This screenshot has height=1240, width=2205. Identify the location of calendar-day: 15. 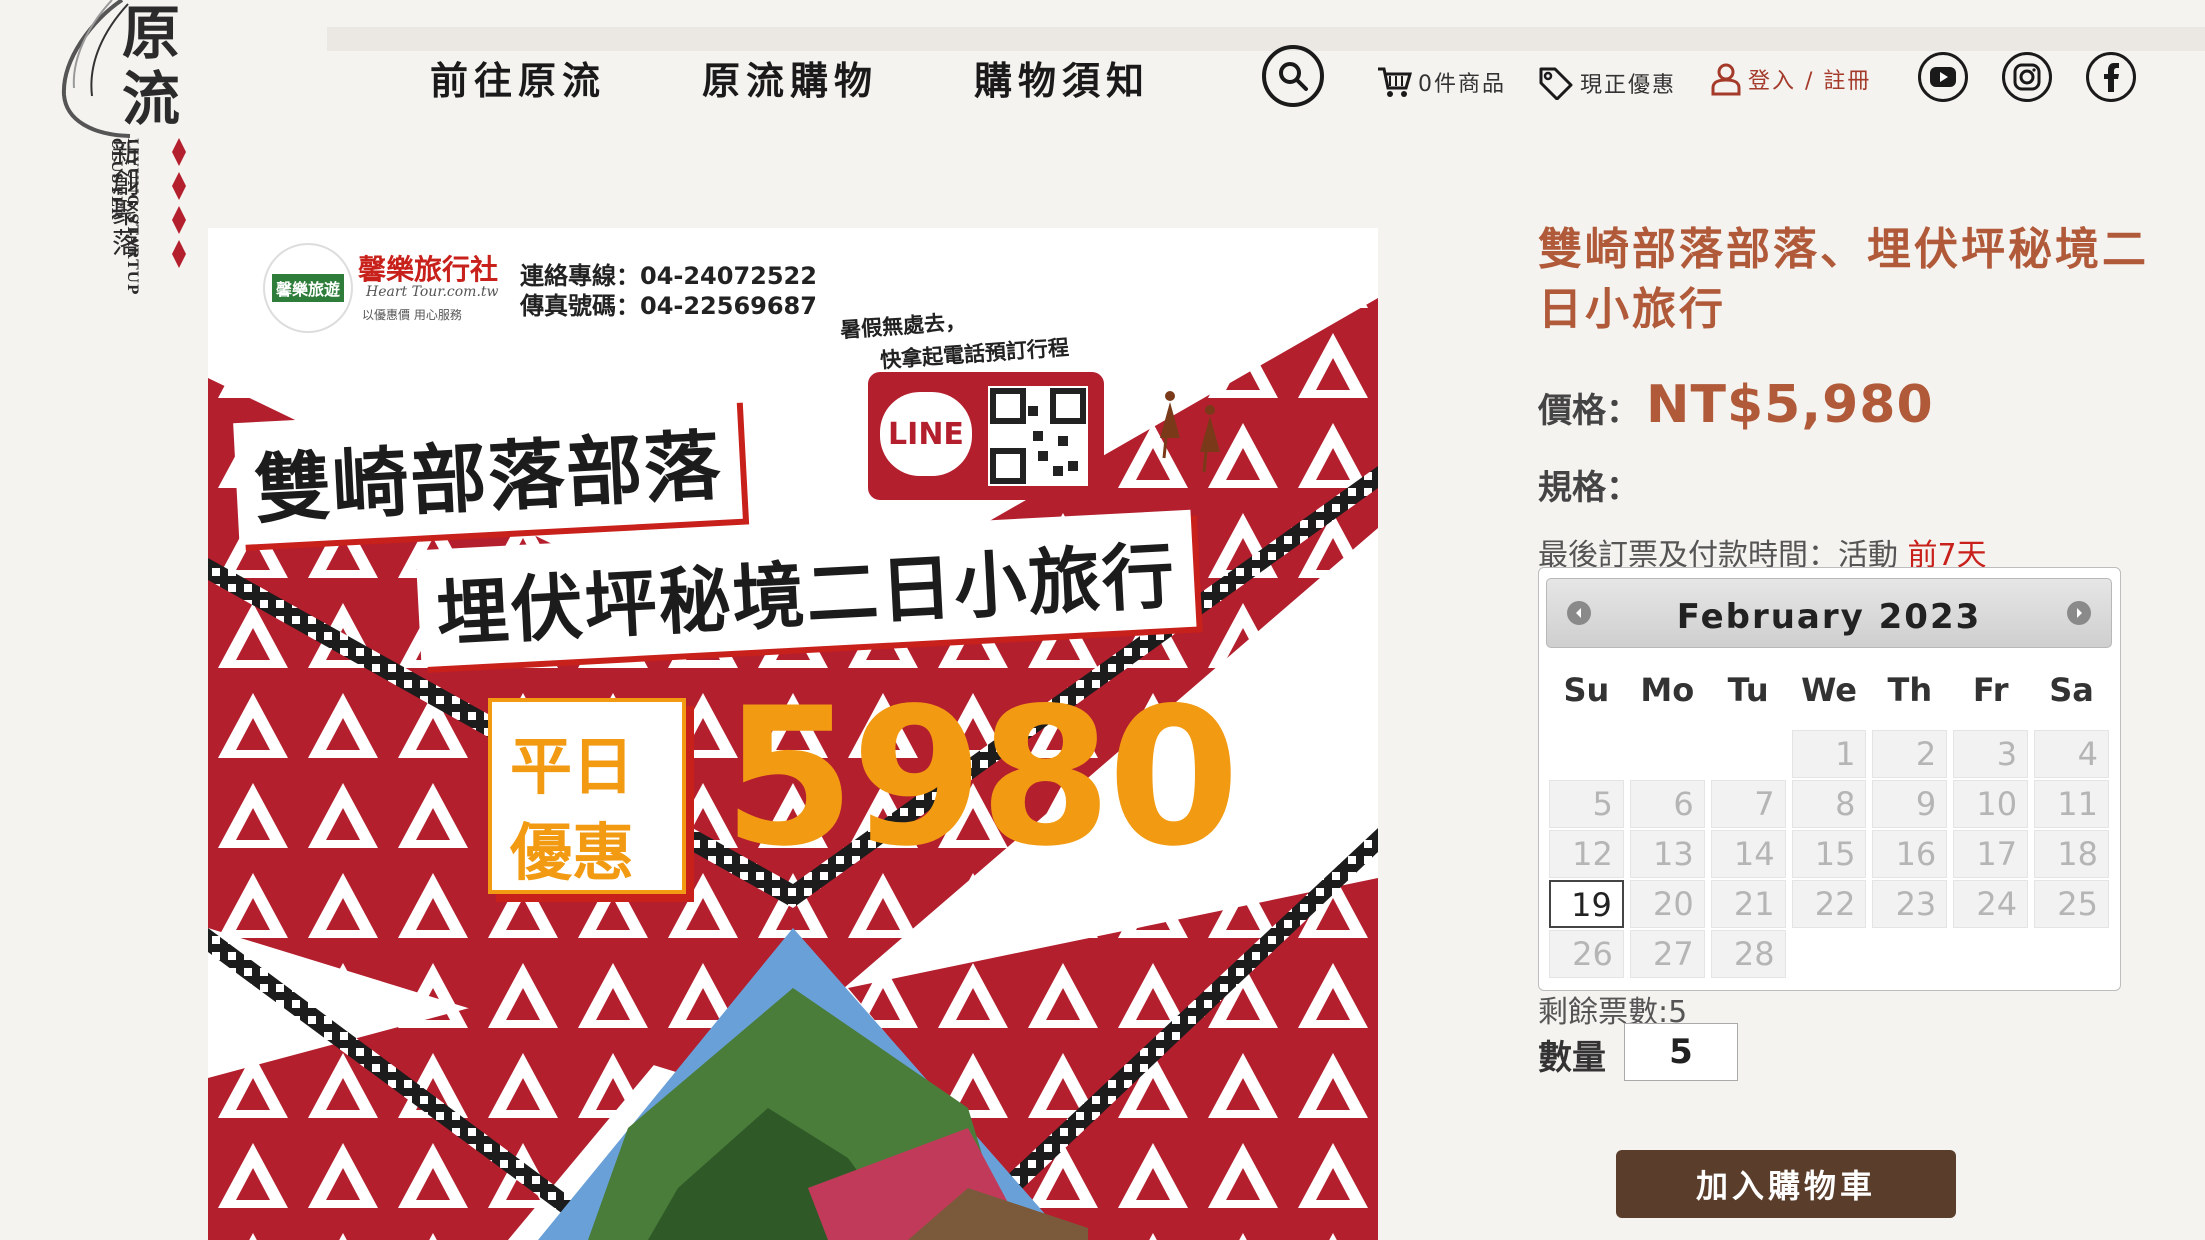
(1829, 854).